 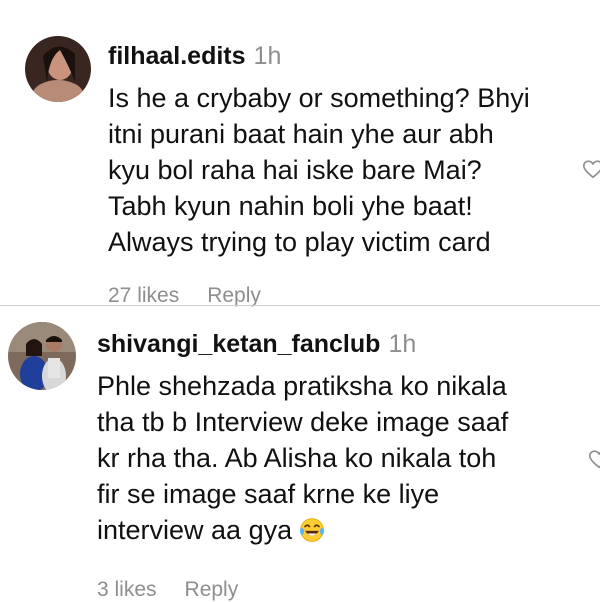 What do you see at coordinates (127, 589) in the screenshot?
I see `likes-count: 3 likes` at bounding box center [127, 589].